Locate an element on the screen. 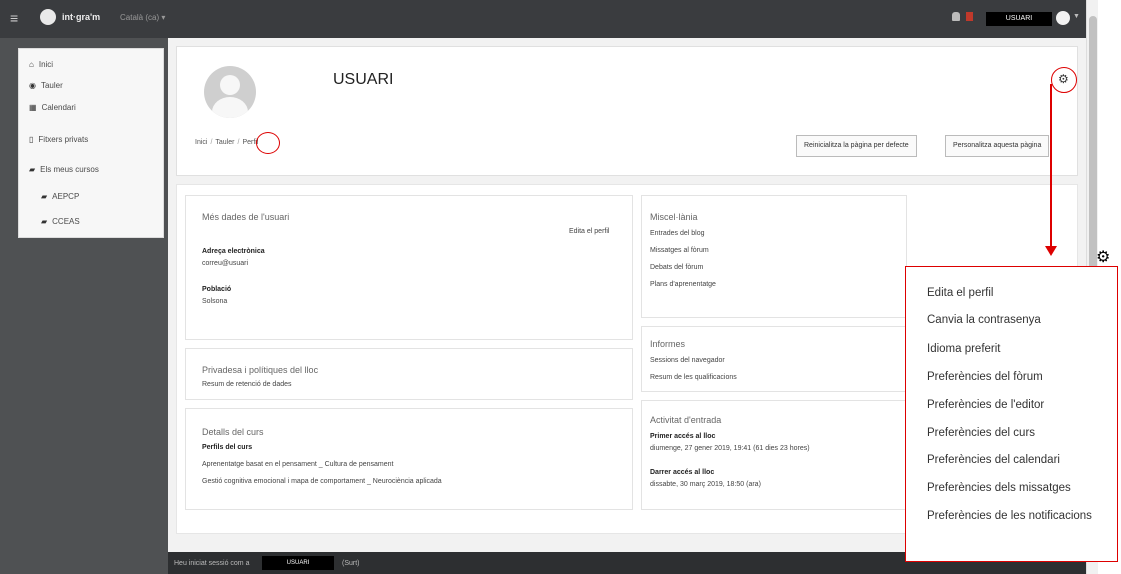  town-label: Població is located at coordinates (217, 289).